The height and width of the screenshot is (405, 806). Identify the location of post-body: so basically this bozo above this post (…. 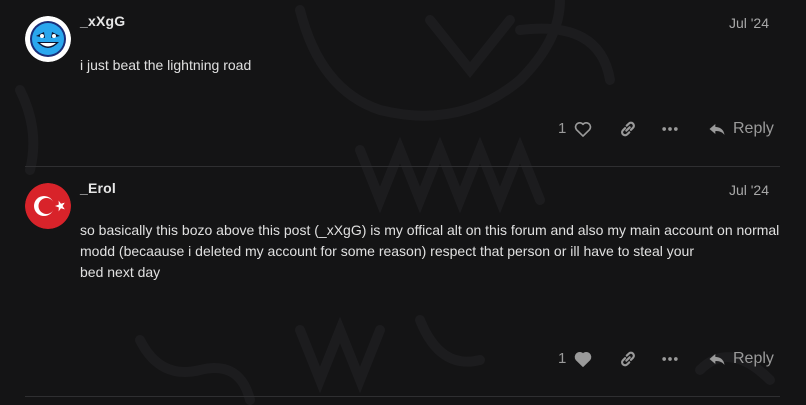
(430, 251).